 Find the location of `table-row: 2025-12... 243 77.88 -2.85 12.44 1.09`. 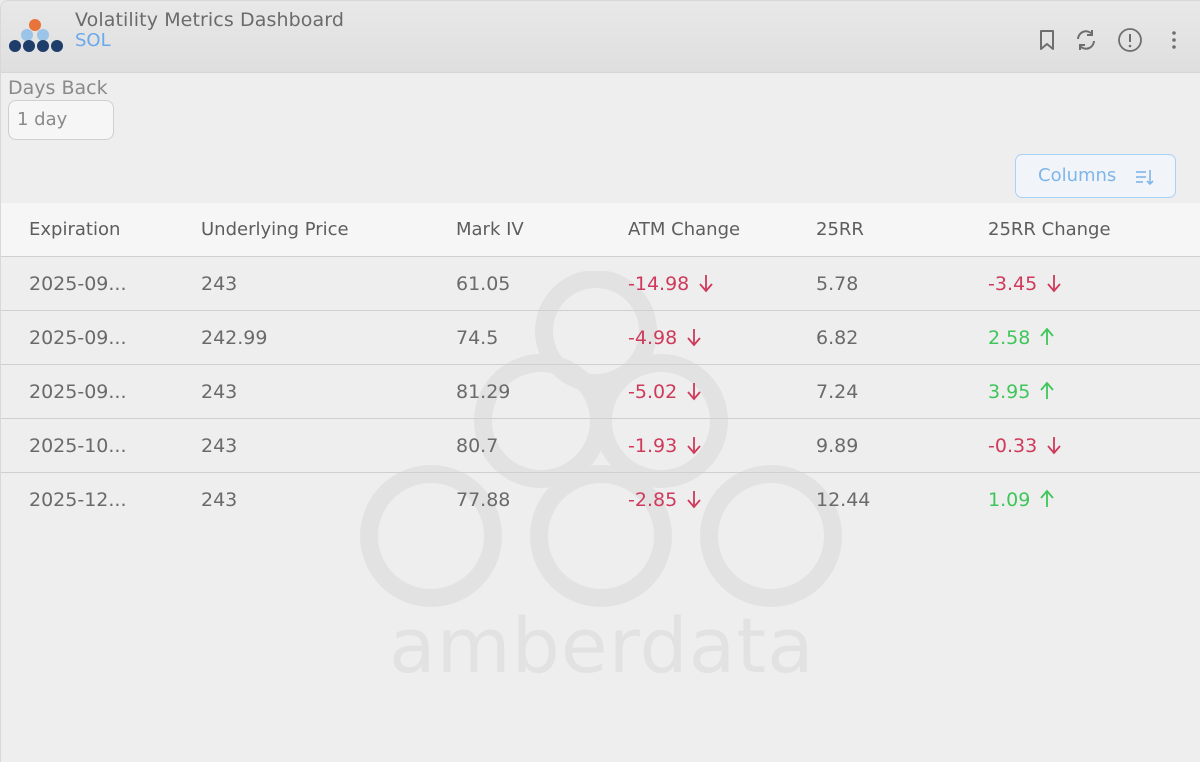

table-row: 2025-12... 243 77.88 -2.85 12.44 1.09 is located at coordinates (600, 500).